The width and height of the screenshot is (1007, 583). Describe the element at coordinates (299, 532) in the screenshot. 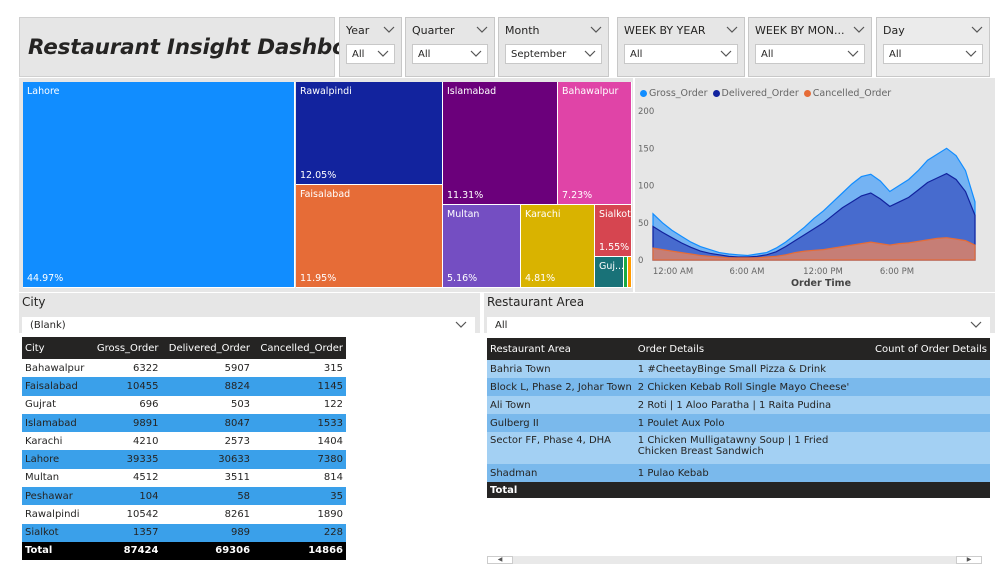

I see `table-cell: 228` at that location.